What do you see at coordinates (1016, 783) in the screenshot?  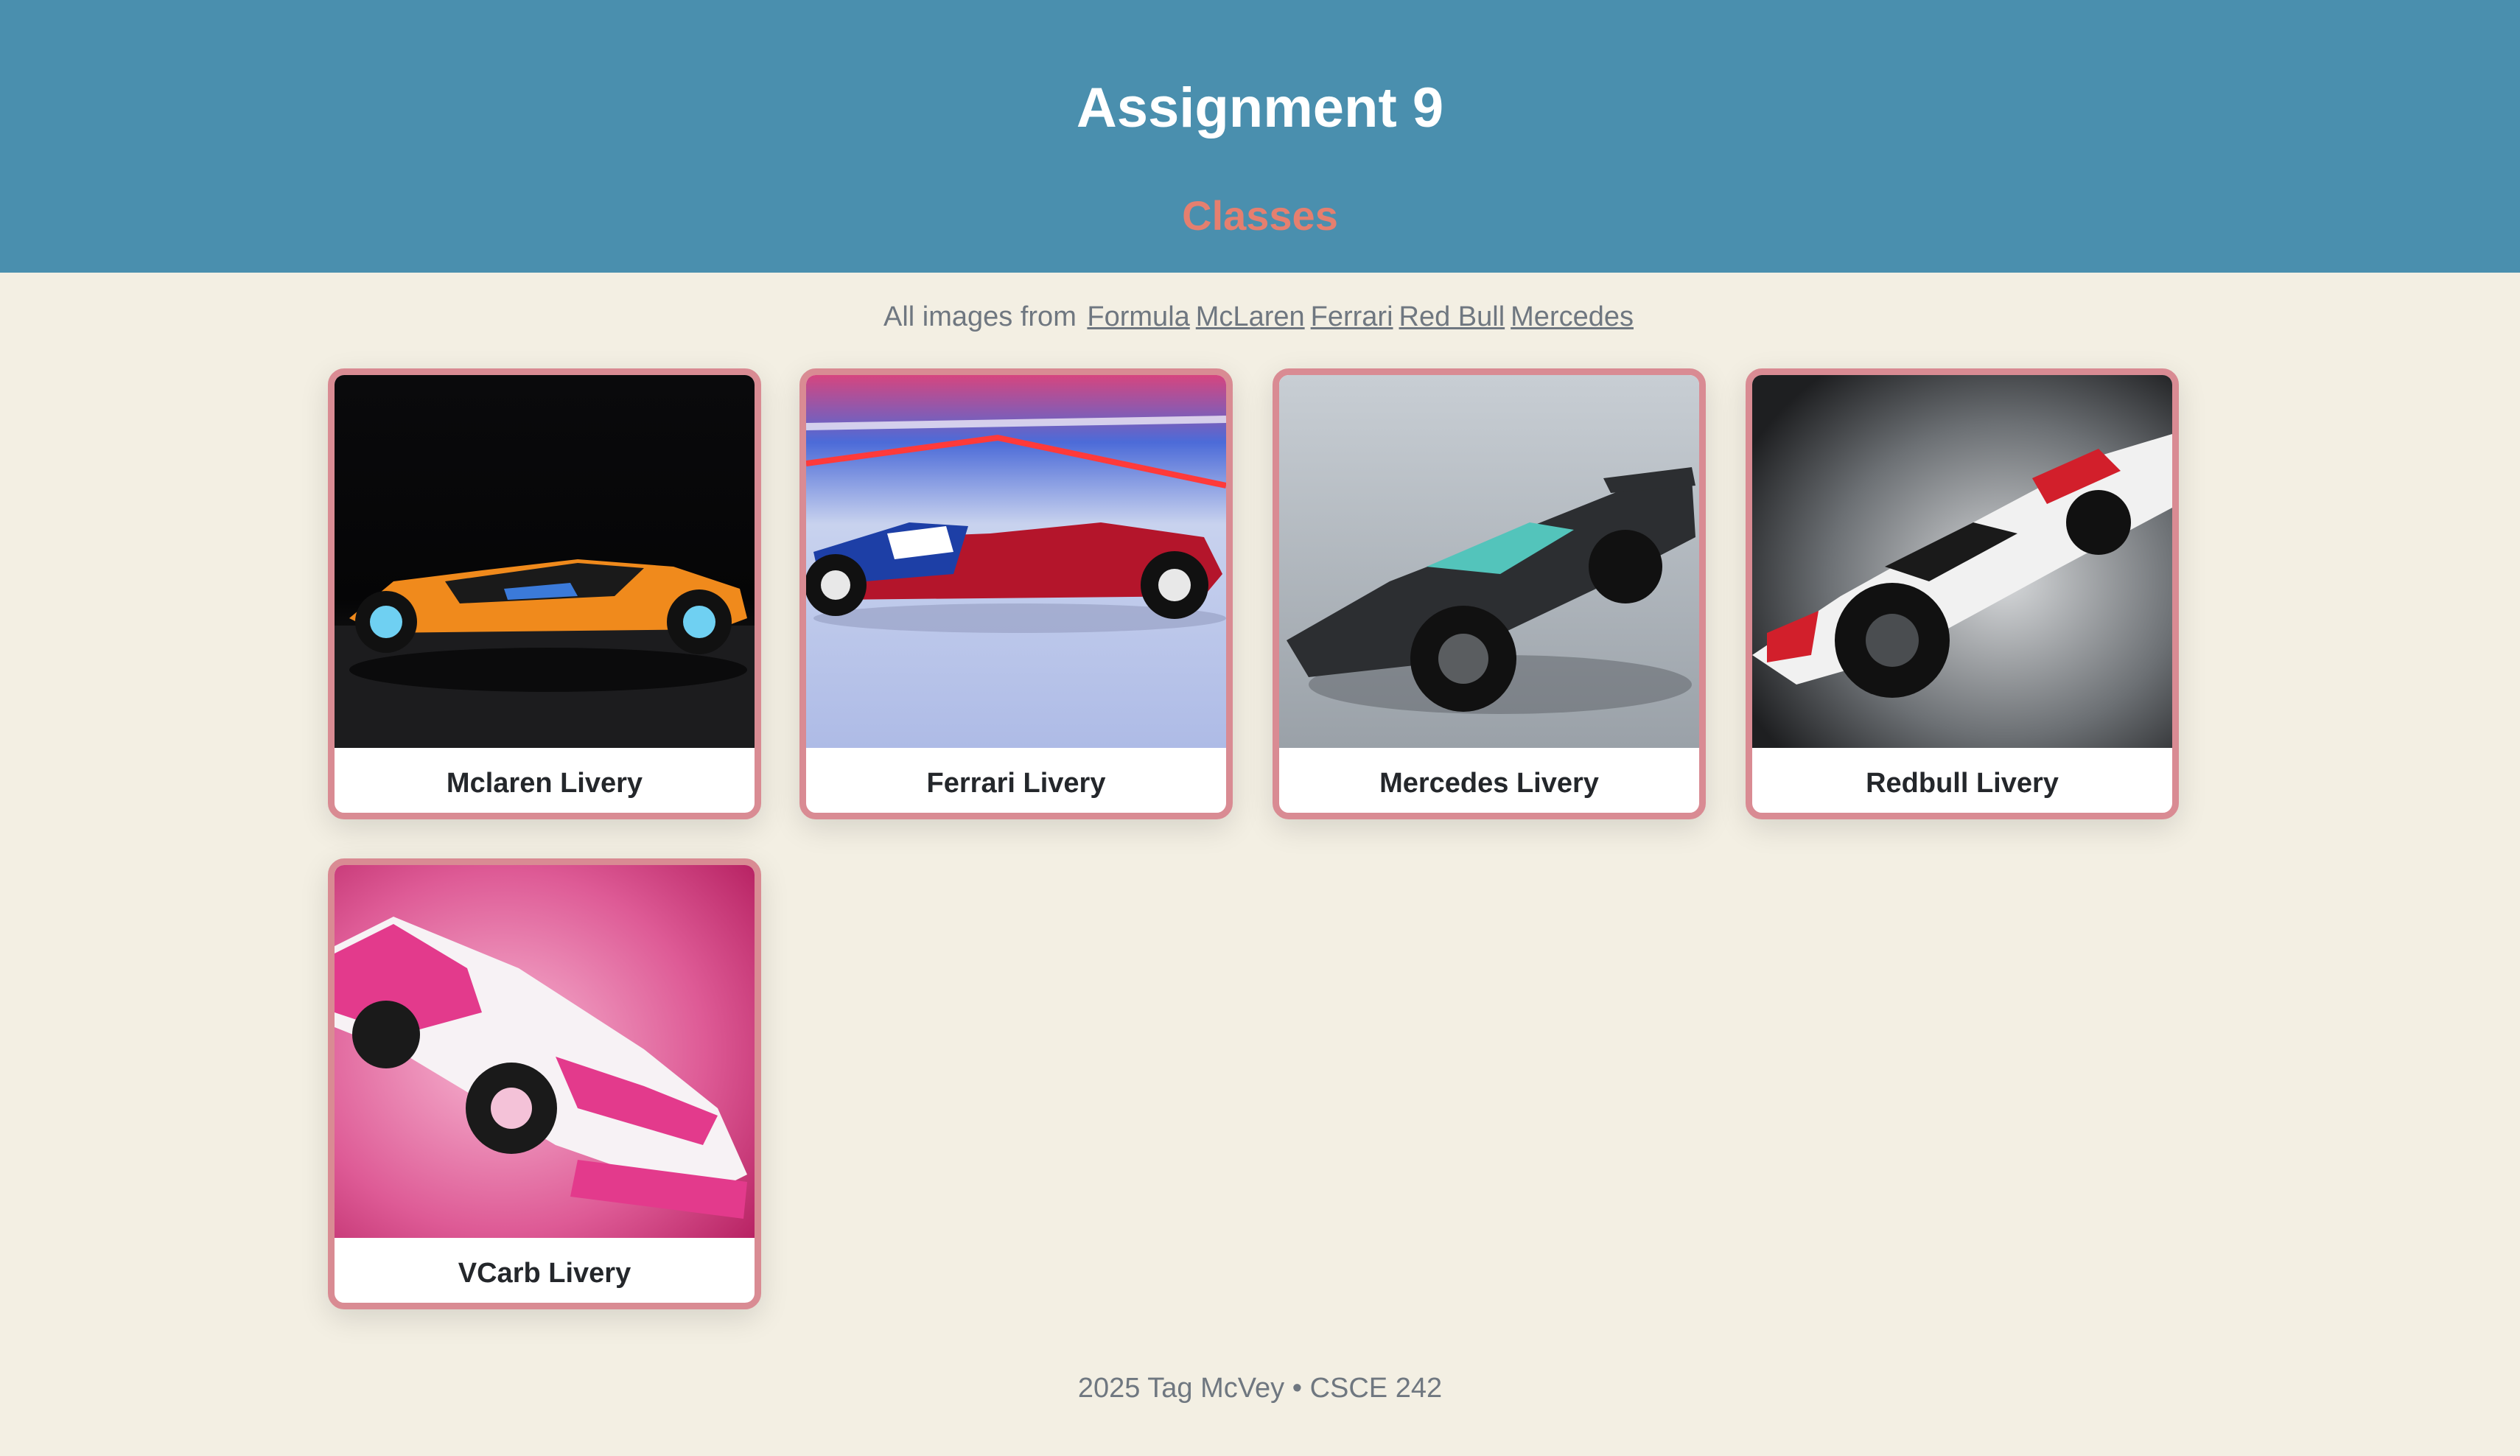 I see `livery-card-label: Ferrari Livery` at bounding box center [1016, 783].